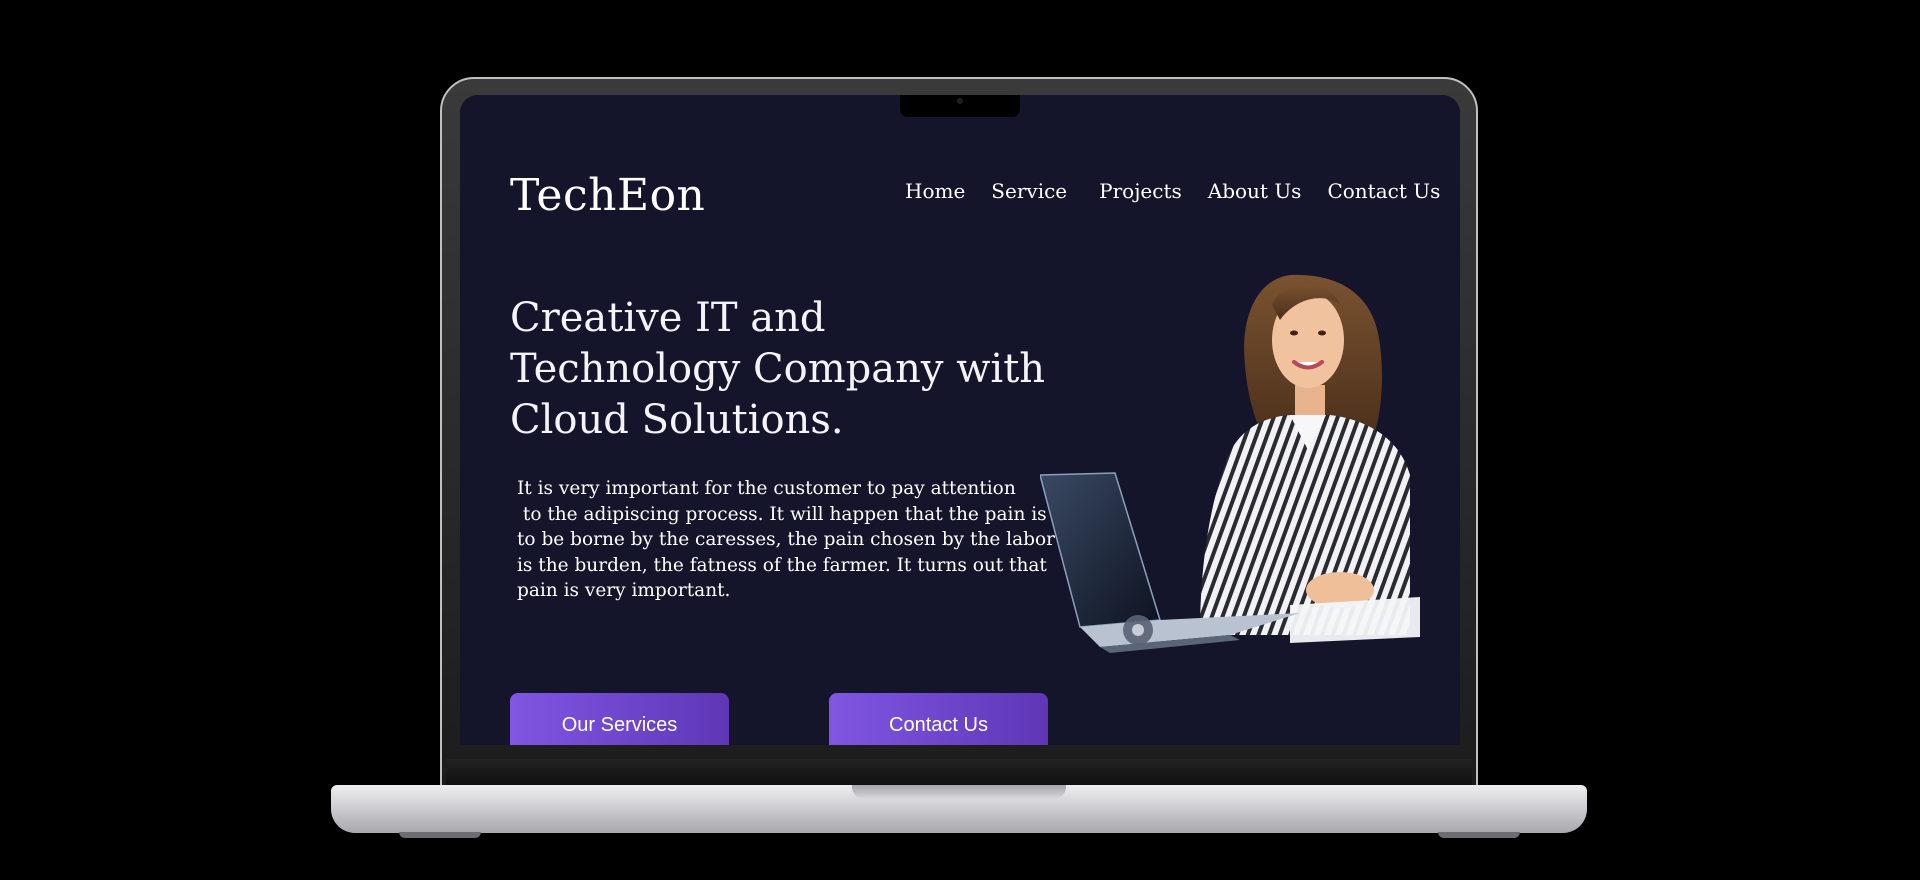  I want to click on hero-description-line: pain is very important., so click(624, 590).